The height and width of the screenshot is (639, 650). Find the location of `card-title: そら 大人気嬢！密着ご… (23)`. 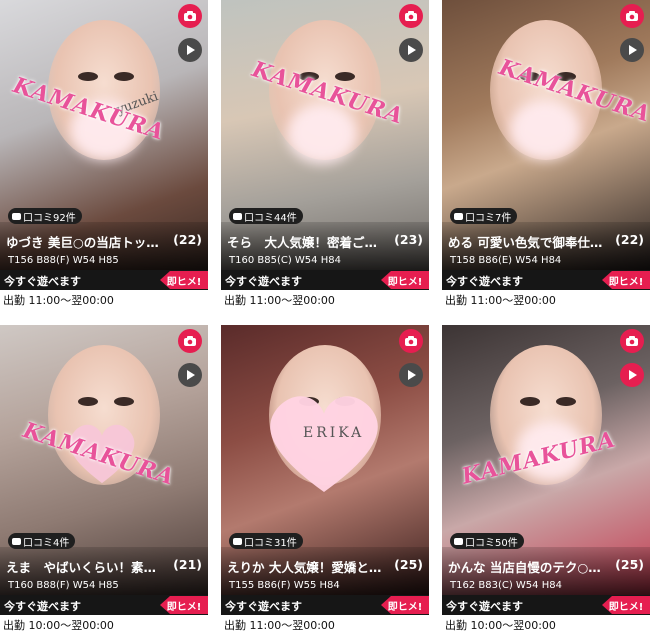

card-title: そら 大人気嬢！密着ご… (23) is located at coordinates (325, 241).